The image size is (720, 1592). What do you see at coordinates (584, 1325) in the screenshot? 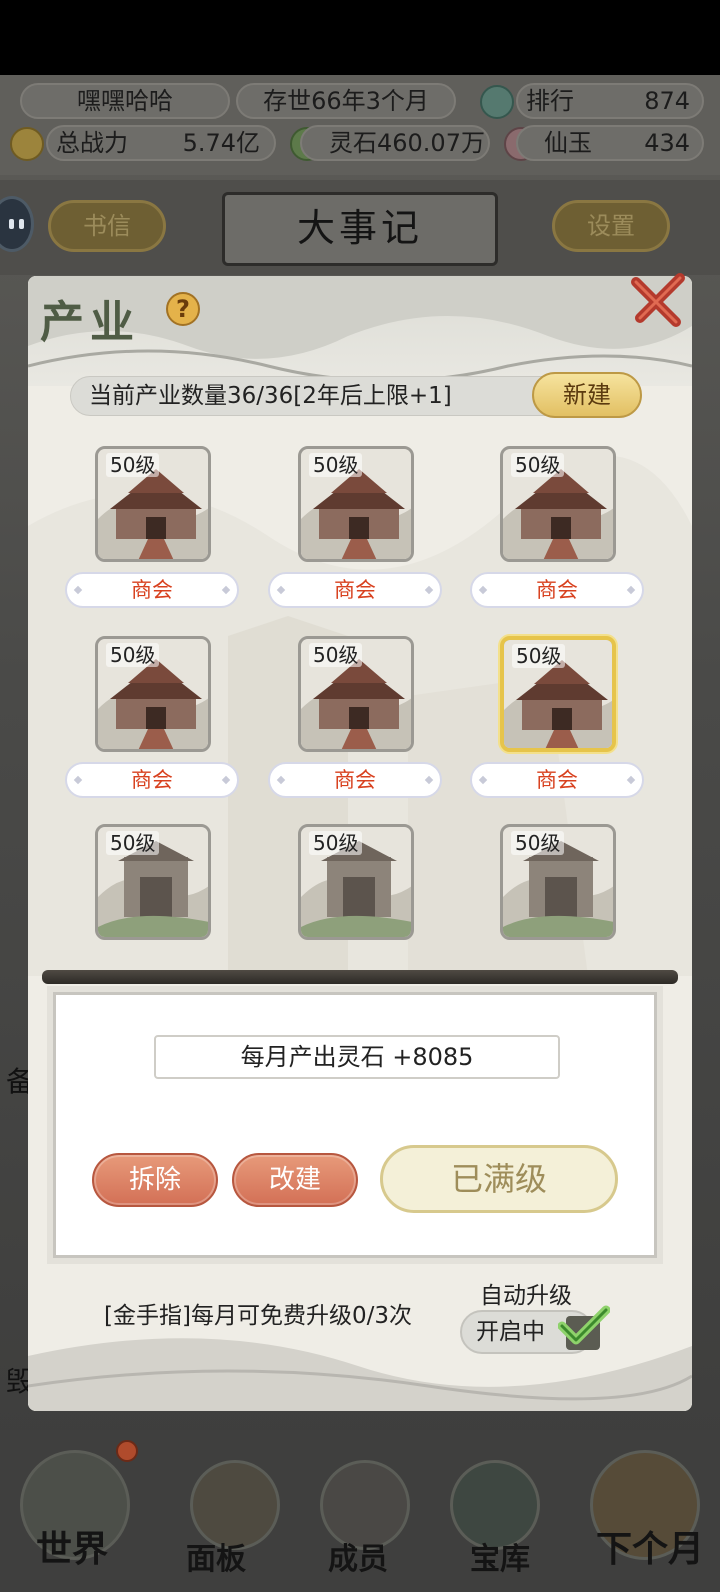
I see `checkmark-icon` at bounding box center [584, 1325].